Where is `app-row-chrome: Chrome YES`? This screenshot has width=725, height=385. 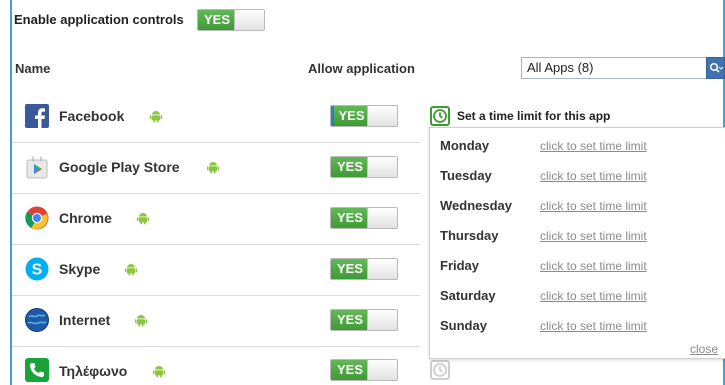 app-row-chrome: Chrome YES is located at coordinates (216, 219).